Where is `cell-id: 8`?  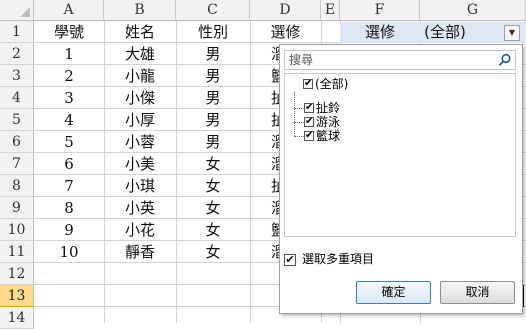
cell-id: 8 is located at coordinates (69, 208).